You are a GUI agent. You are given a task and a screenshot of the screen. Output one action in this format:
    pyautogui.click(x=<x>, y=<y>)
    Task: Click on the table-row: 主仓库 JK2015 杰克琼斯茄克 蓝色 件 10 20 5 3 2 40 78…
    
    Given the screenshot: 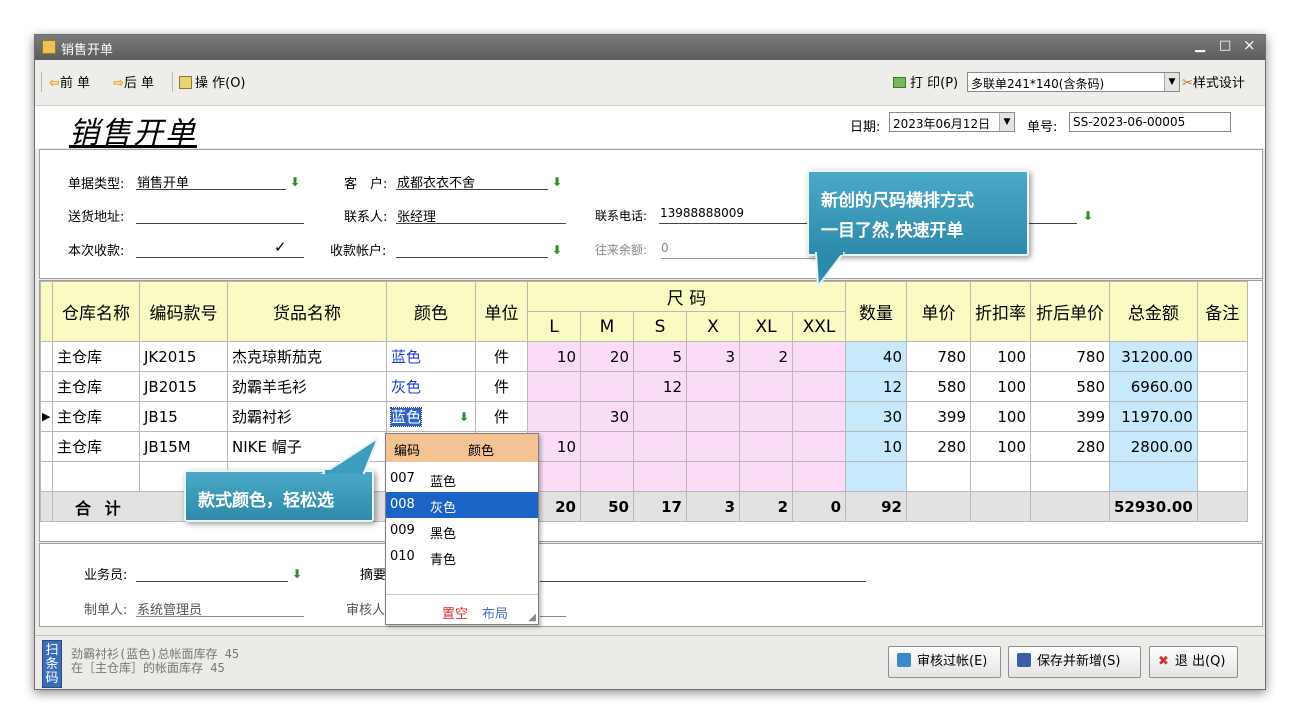 What is the action you would take?
    pyautogui.click(x=644, y=356)
    